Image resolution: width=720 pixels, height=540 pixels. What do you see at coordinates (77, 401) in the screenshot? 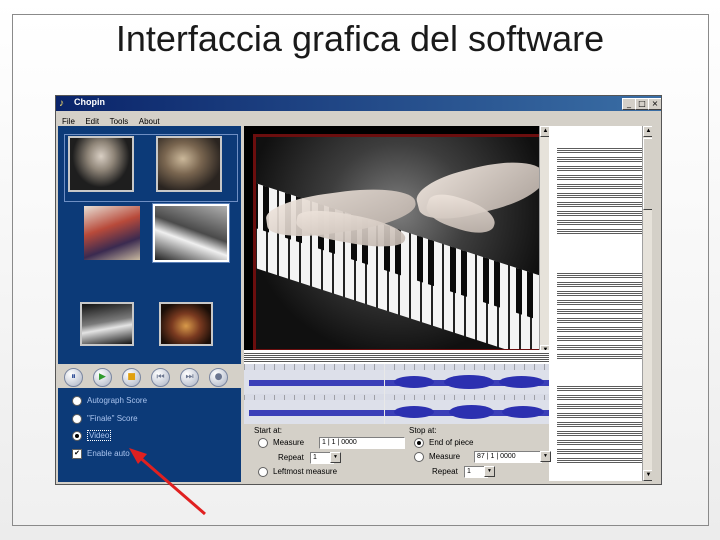
I see `autograph-score-radio` at bounding box center [77, 401].